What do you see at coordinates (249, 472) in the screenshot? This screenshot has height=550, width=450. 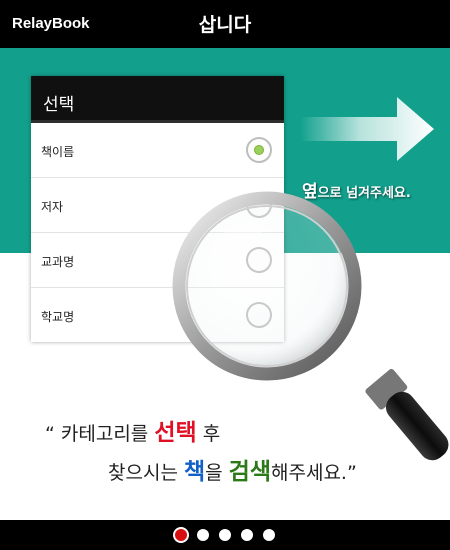 I see `emphasis-search: 검색` at bounding box center [249, 472].